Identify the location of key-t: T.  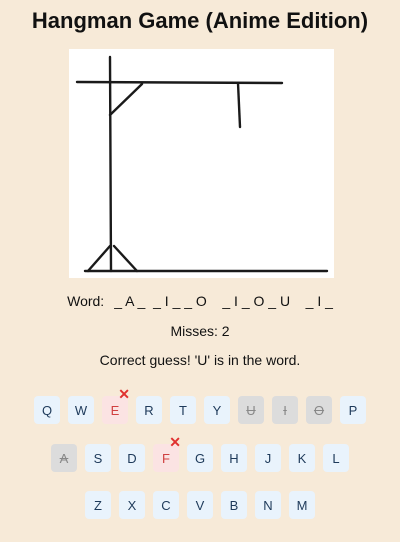
(183, 410).